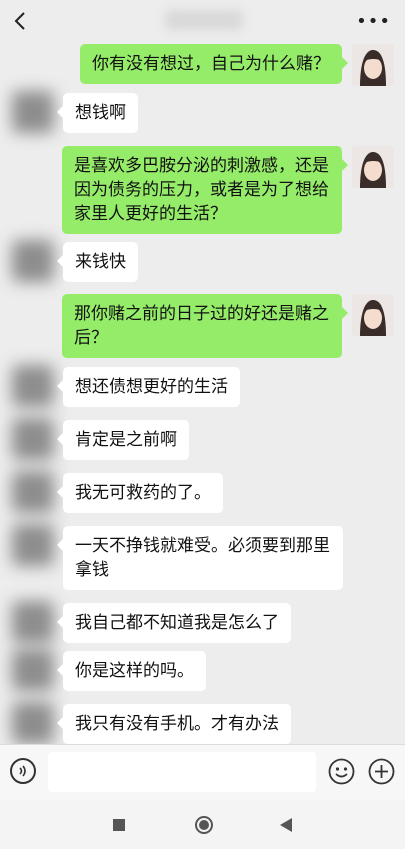  What do you see at coordinates (174, 724) in the screenshot?
I see `message-bubble-other: 我只有没有手机。才有办法` at bounding box center [174, 724].